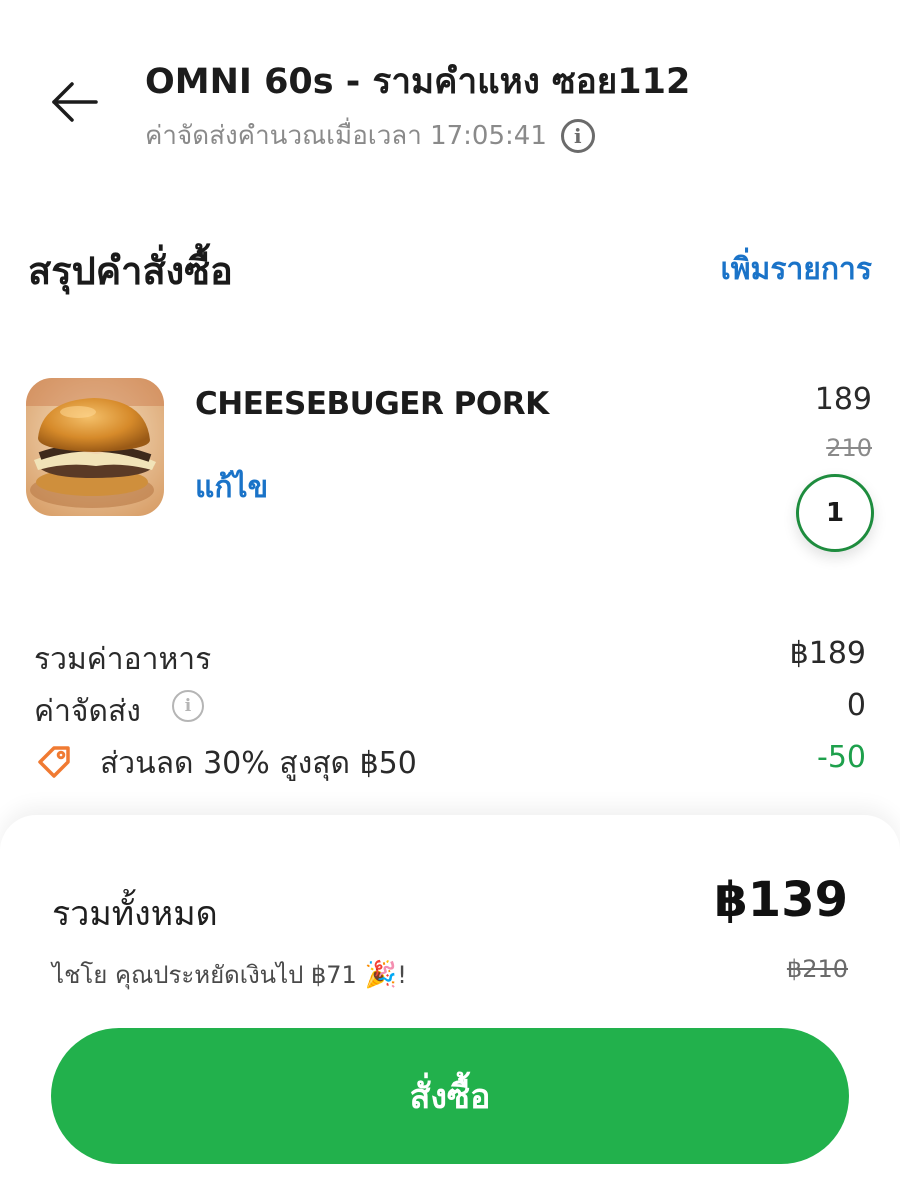 This screenshot has height=1200, width=900. Describe the element at coordinates (577, 135) in the screenshot. I see `info-icon: i` at that location.